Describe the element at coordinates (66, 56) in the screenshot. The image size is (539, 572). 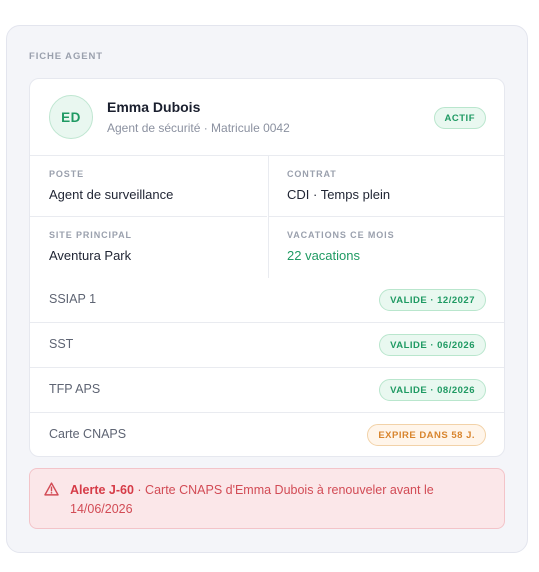
I see `panel-title: FICHE AGENT` at that location.